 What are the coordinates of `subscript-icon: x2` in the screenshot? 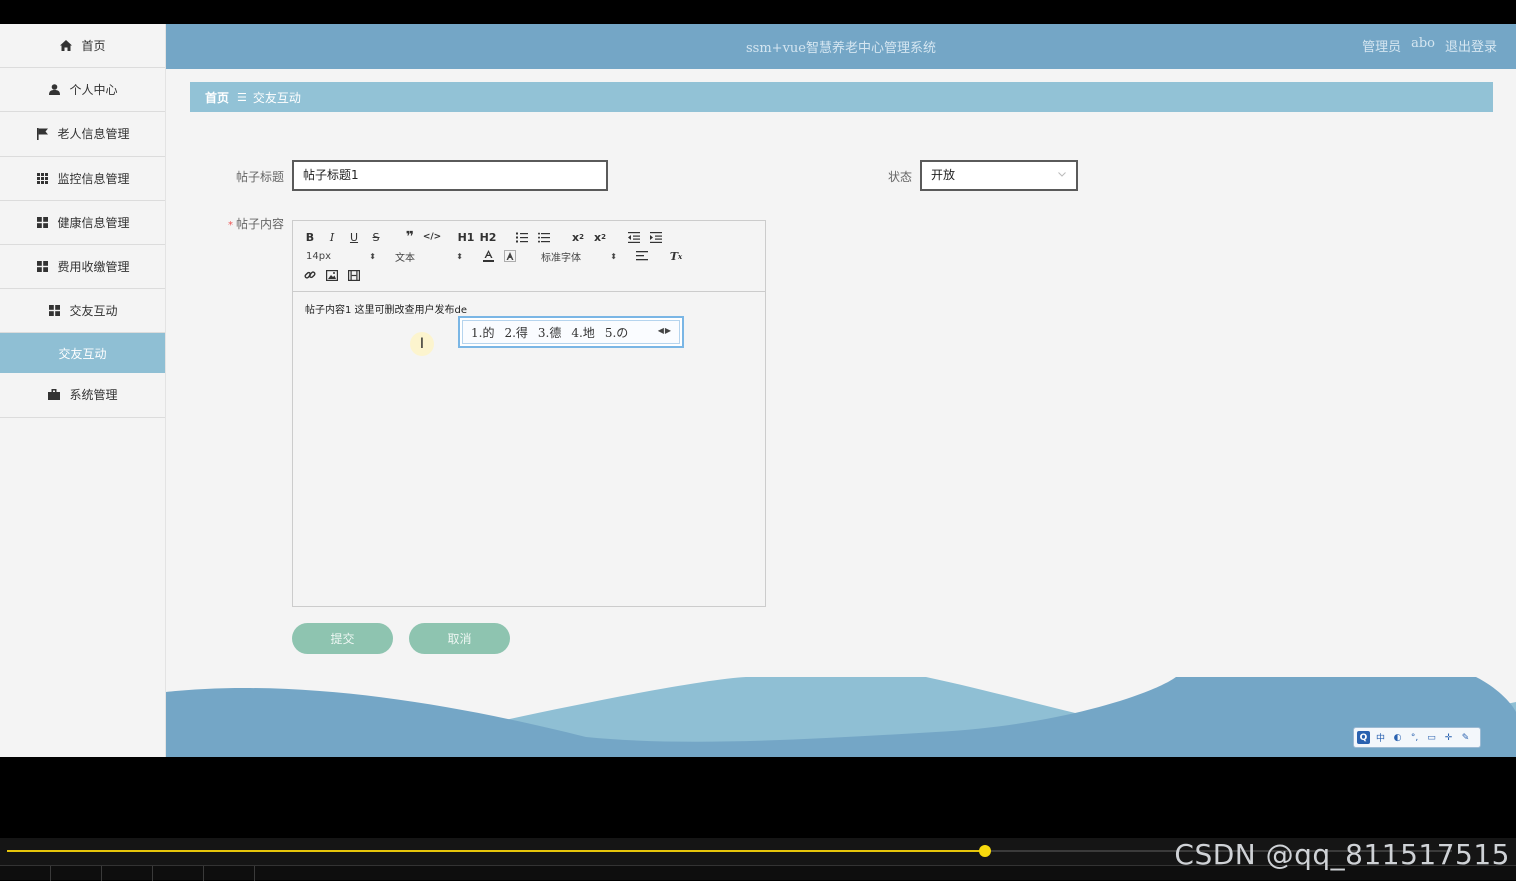 It's located at (578, 237).